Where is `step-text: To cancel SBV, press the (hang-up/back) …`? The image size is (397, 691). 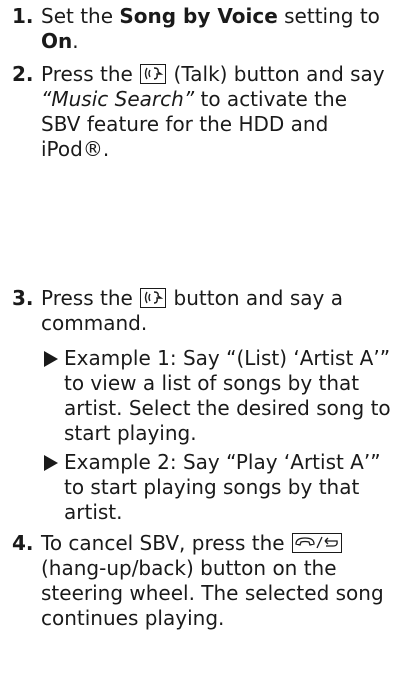 step-text: To cancel SBV, press the (hang-up/back) … is located at coordinates (216, 581).